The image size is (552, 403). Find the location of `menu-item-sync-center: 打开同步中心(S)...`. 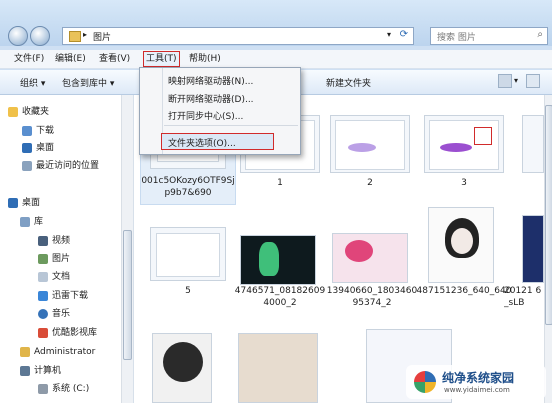

menu-item-sync-center: 打开同步中心(S)... is located at coordinates (205, 115).